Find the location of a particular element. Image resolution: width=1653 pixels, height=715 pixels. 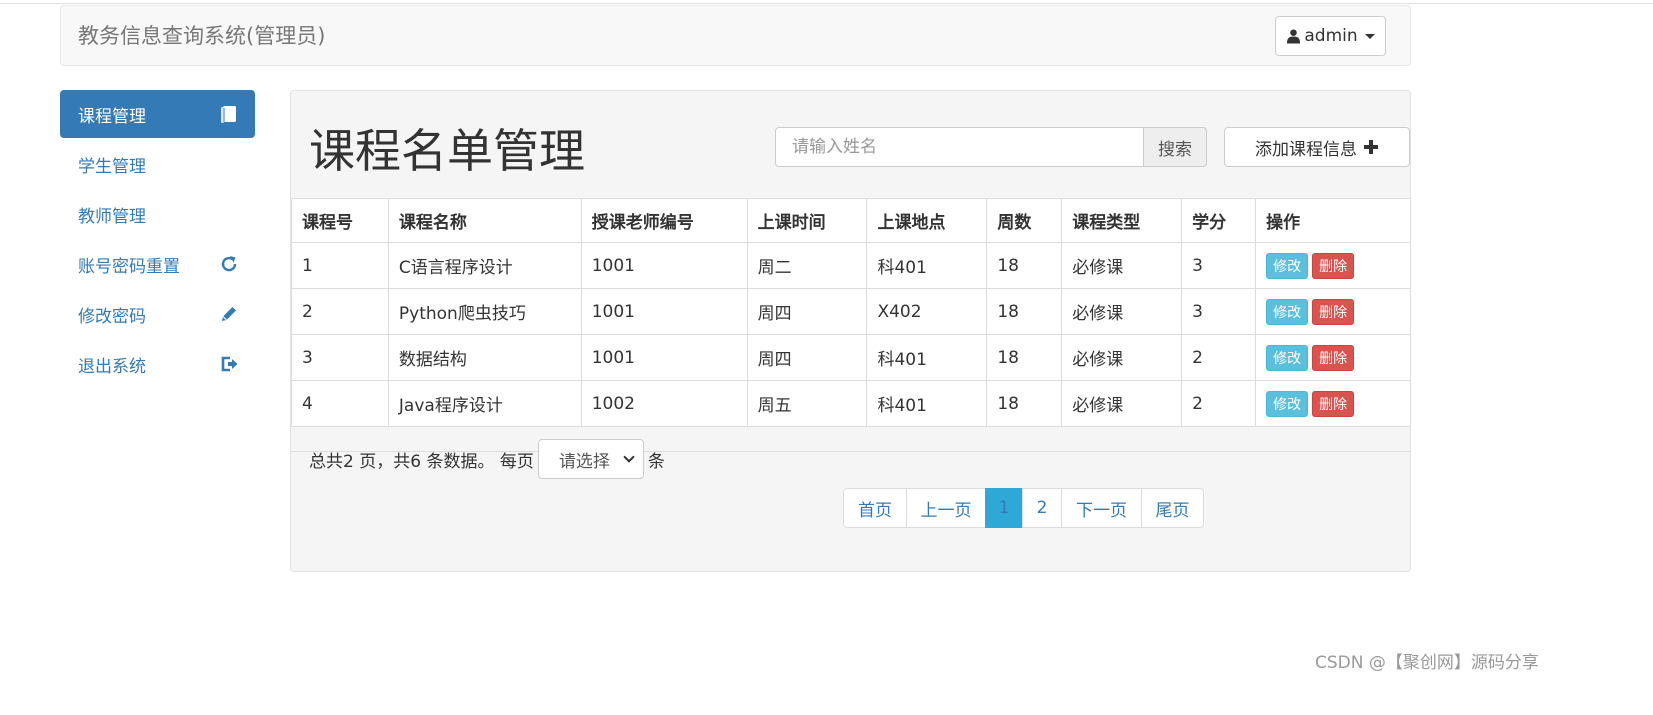

add-course-label: 添加课程信息 is located at coordinates (1306, 149).